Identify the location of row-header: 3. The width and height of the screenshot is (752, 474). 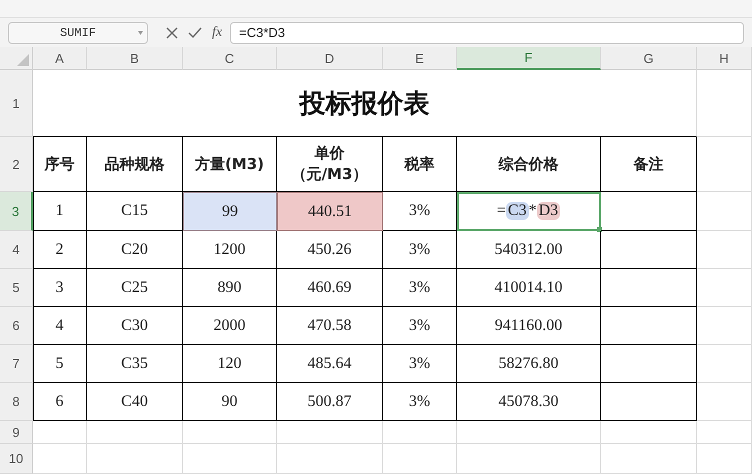
(16, 211).